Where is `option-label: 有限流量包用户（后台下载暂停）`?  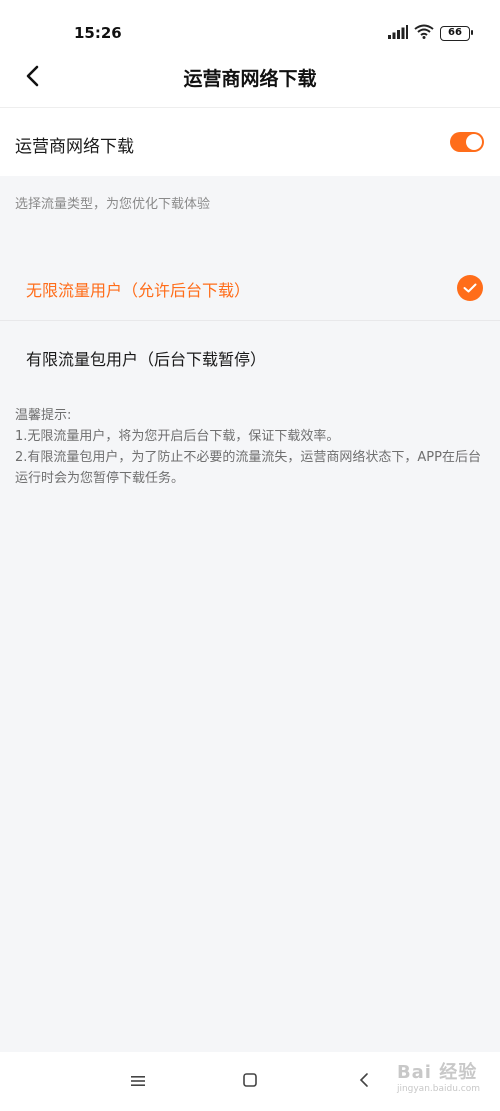 option-label: 有限流量包用户（后台下载暂停） is located at coordinates (146, 359).